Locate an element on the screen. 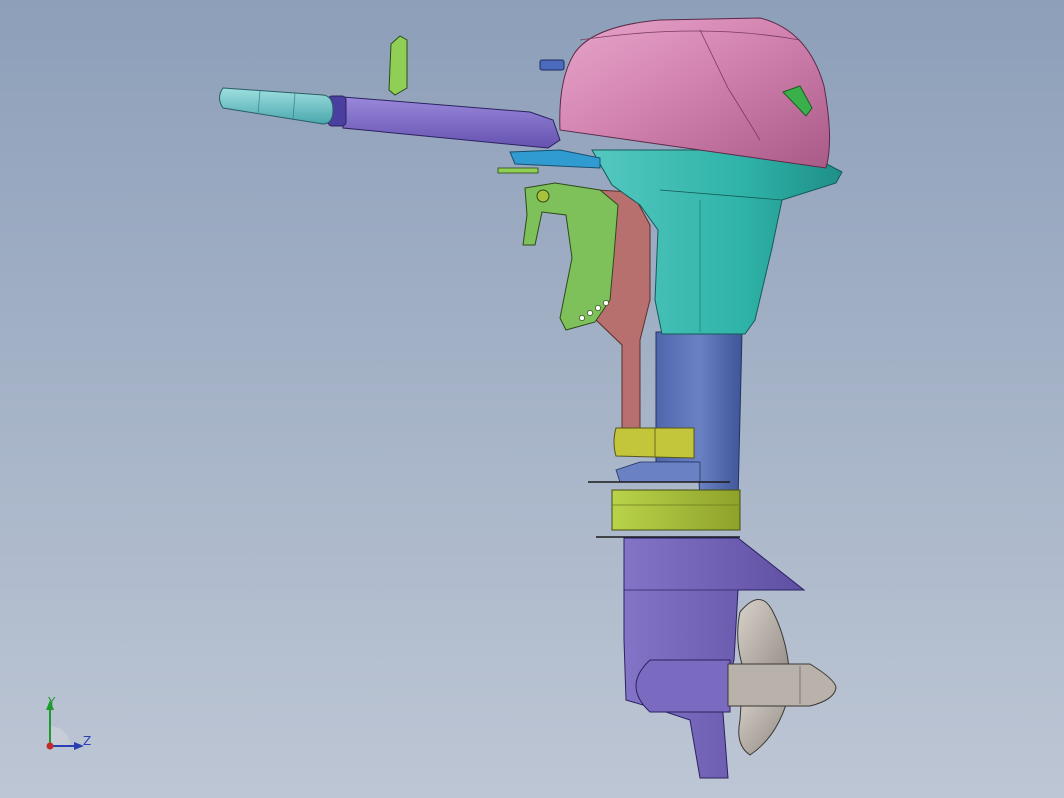 This screenshot has width=1064, height=798. tiller-assembly is located at coordinates (390, 92).